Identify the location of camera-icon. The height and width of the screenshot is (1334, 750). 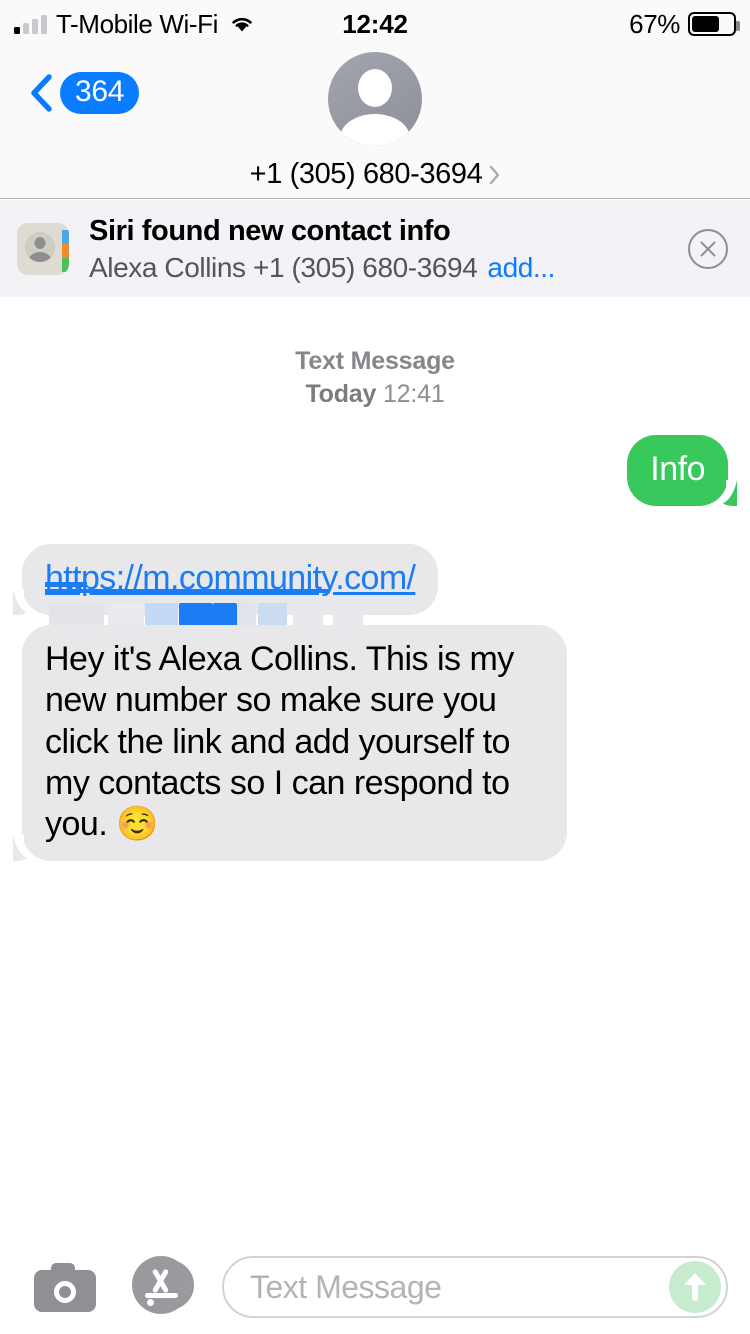
(65, 1287).